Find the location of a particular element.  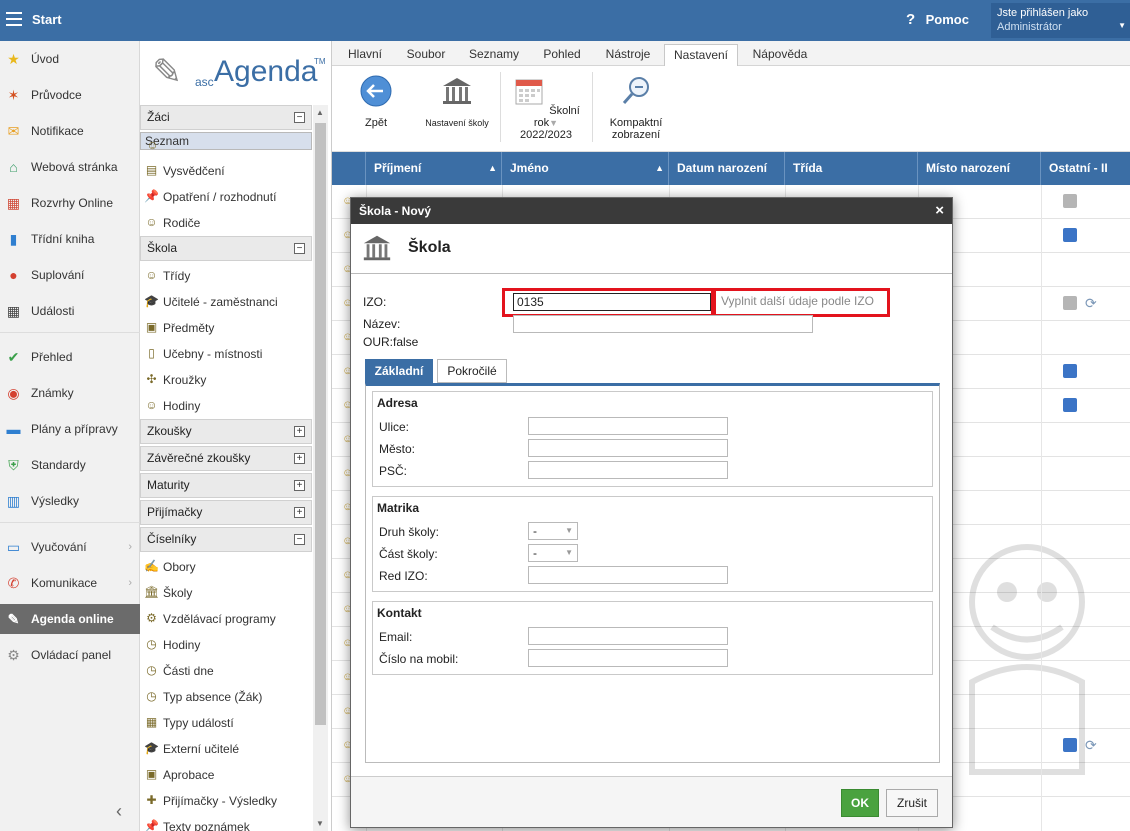

tab-nápověda: Nápověda is located at coordinates (780, 55).